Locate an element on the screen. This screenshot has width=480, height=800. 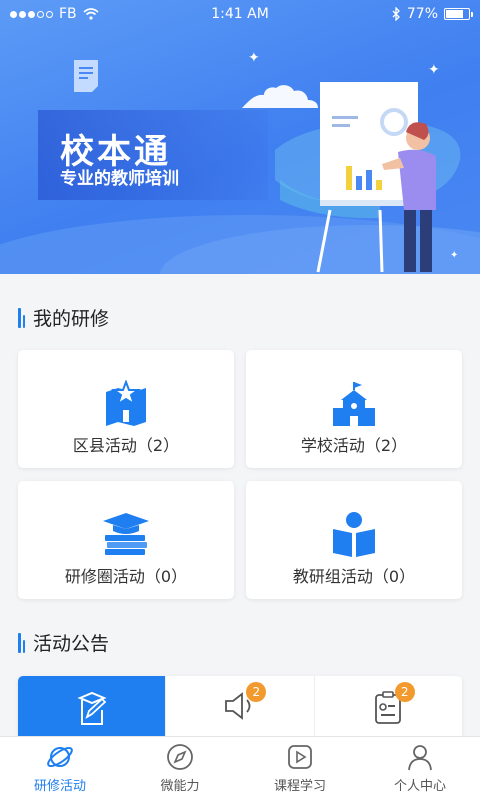
section-my-training: 我的研修 is located at coordinates (63, 317).